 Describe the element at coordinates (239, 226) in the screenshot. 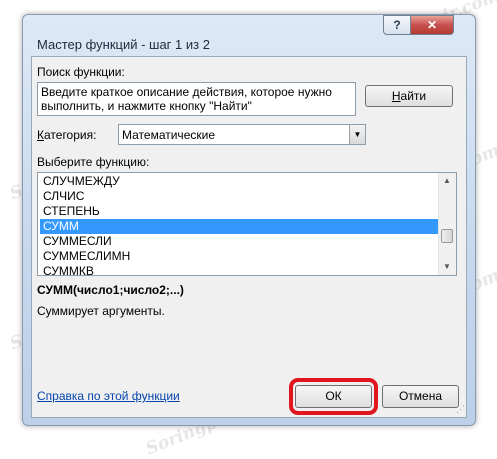

I see `list-item-selected: СУММ` at that location.